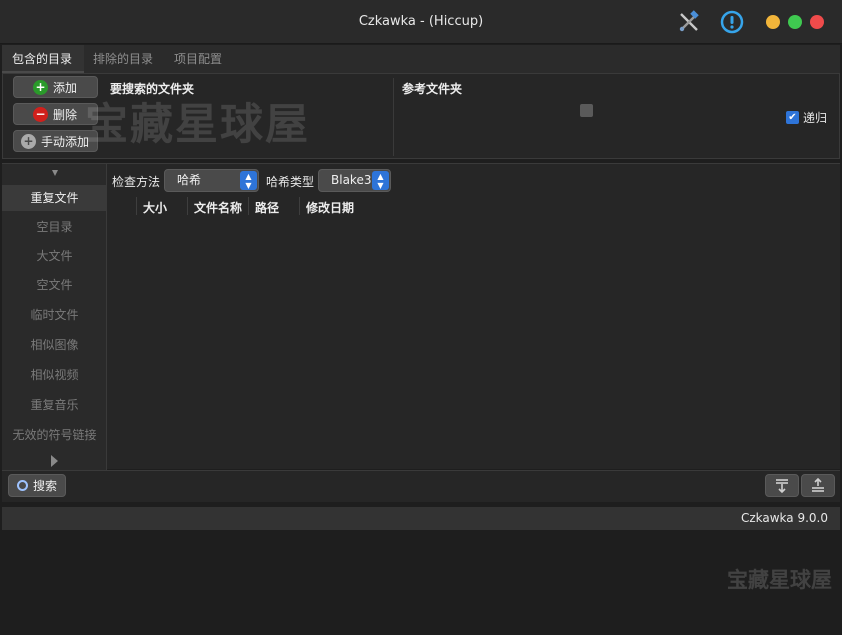  What do you see at coordinates (65, 141) in the screenshot?
I see `manual-add-label: 手动添加` at bounding box center [65, 141].